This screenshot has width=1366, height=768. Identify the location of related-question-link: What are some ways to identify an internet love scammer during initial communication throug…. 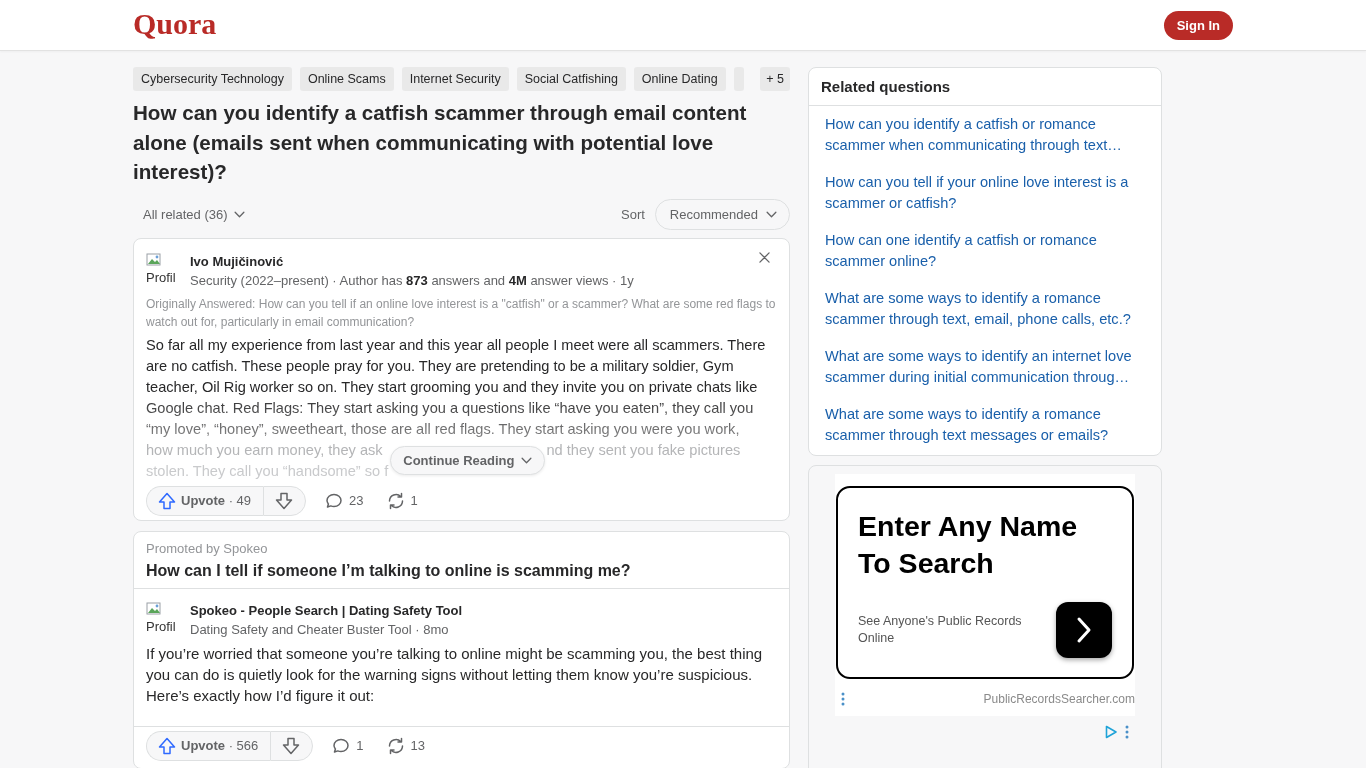
(985, 367).